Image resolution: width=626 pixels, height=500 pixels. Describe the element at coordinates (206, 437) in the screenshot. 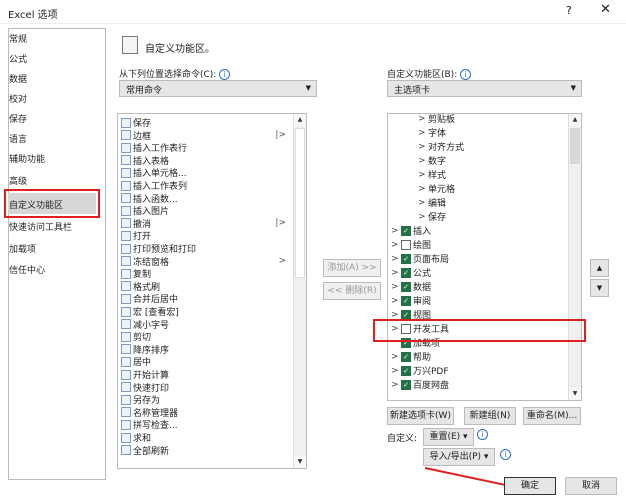

I see `command-item: 求和` at that location.